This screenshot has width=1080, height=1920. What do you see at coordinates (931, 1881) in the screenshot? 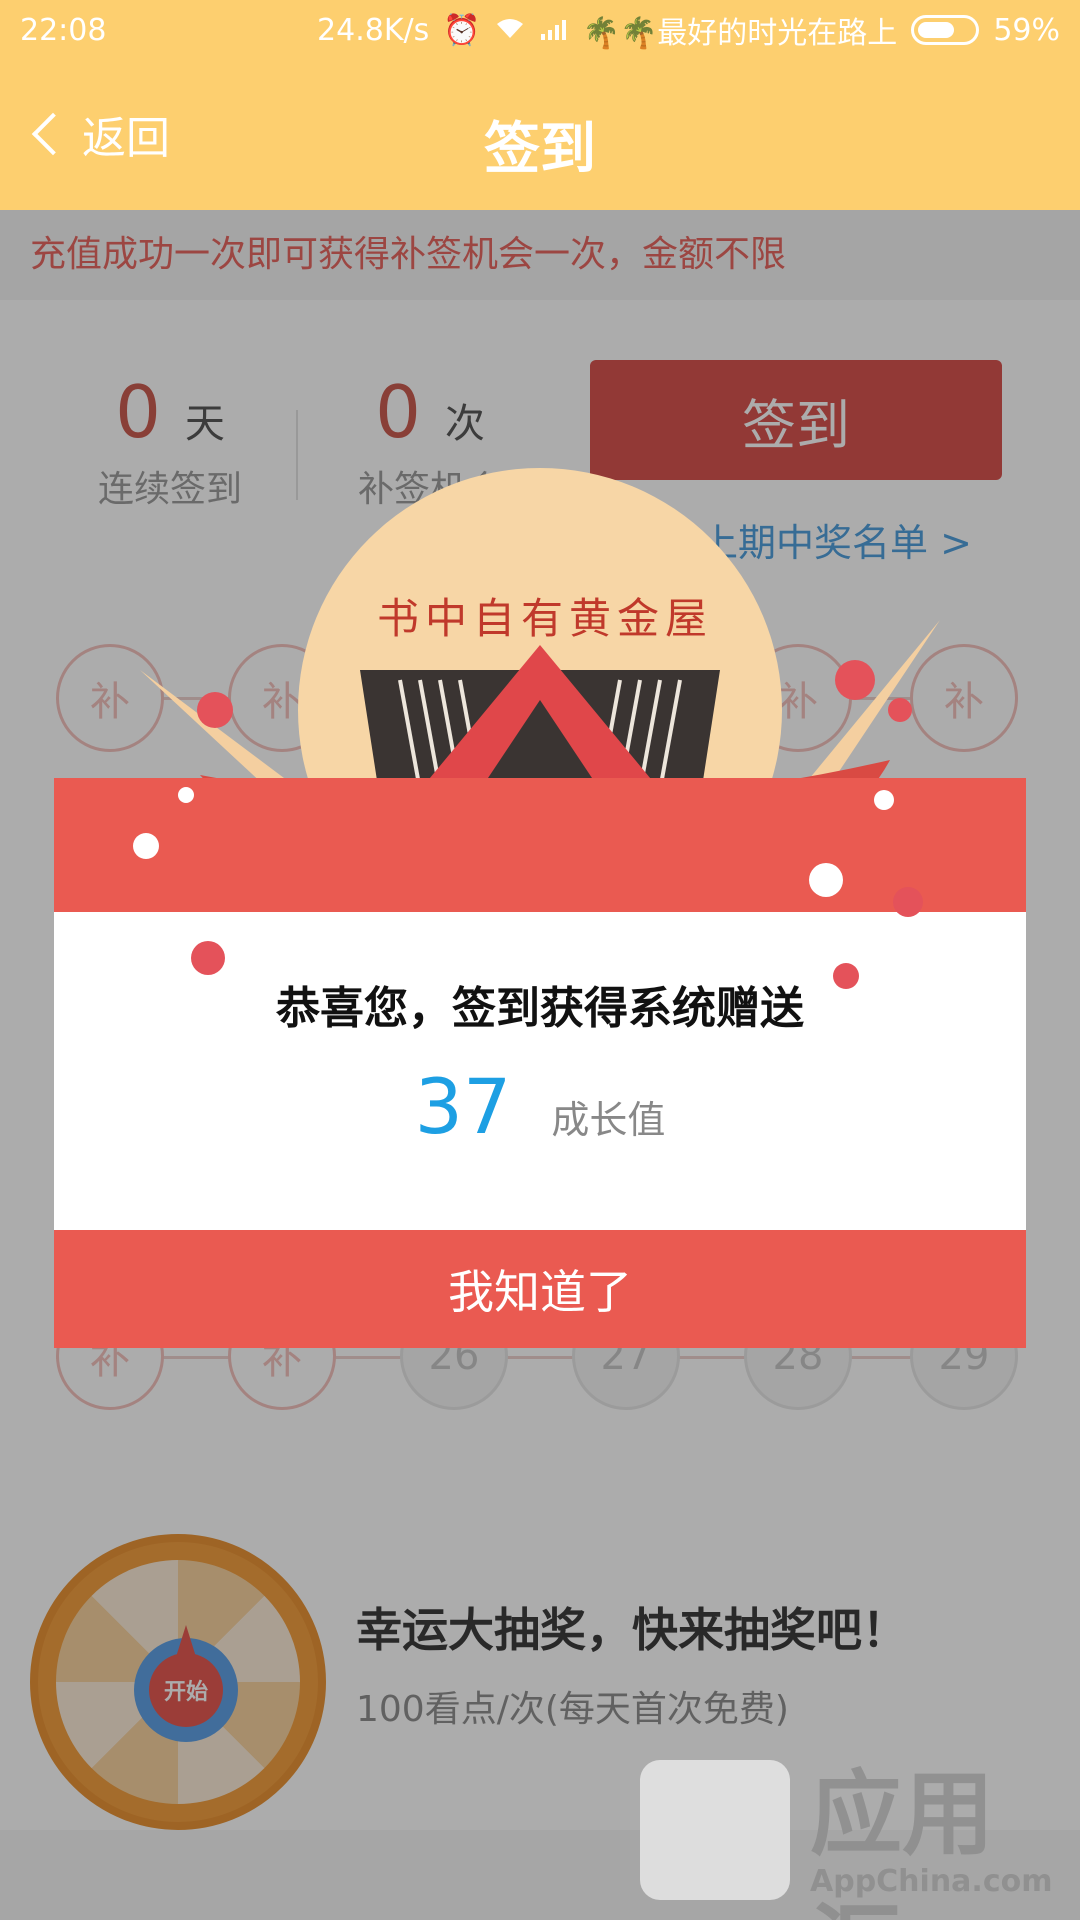
I see `watermark-sub: AppChina.com` at bounding box center [931, 1881].